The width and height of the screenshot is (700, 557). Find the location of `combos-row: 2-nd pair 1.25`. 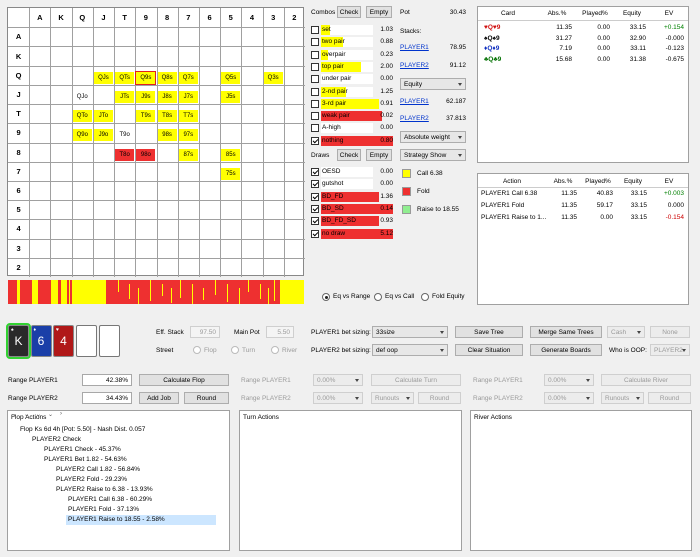

combos-row: 2-nd pair 1.25 is located at coordinates (352, 91).